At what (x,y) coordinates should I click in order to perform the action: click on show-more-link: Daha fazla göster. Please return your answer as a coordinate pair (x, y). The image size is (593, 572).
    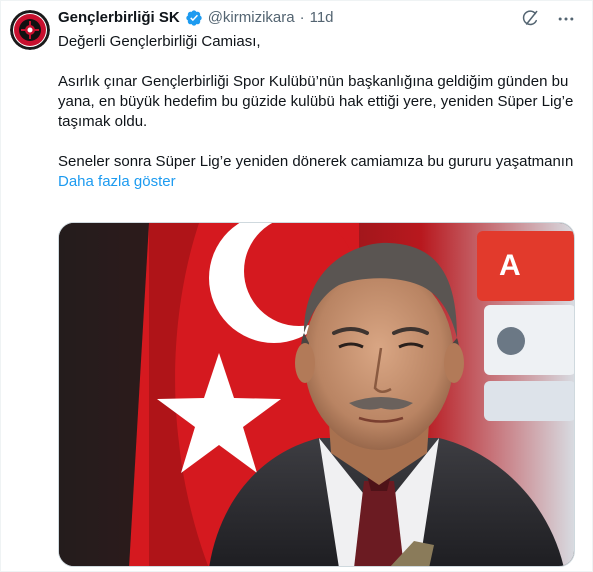
    Looking at the image, I should click on (117, 182).